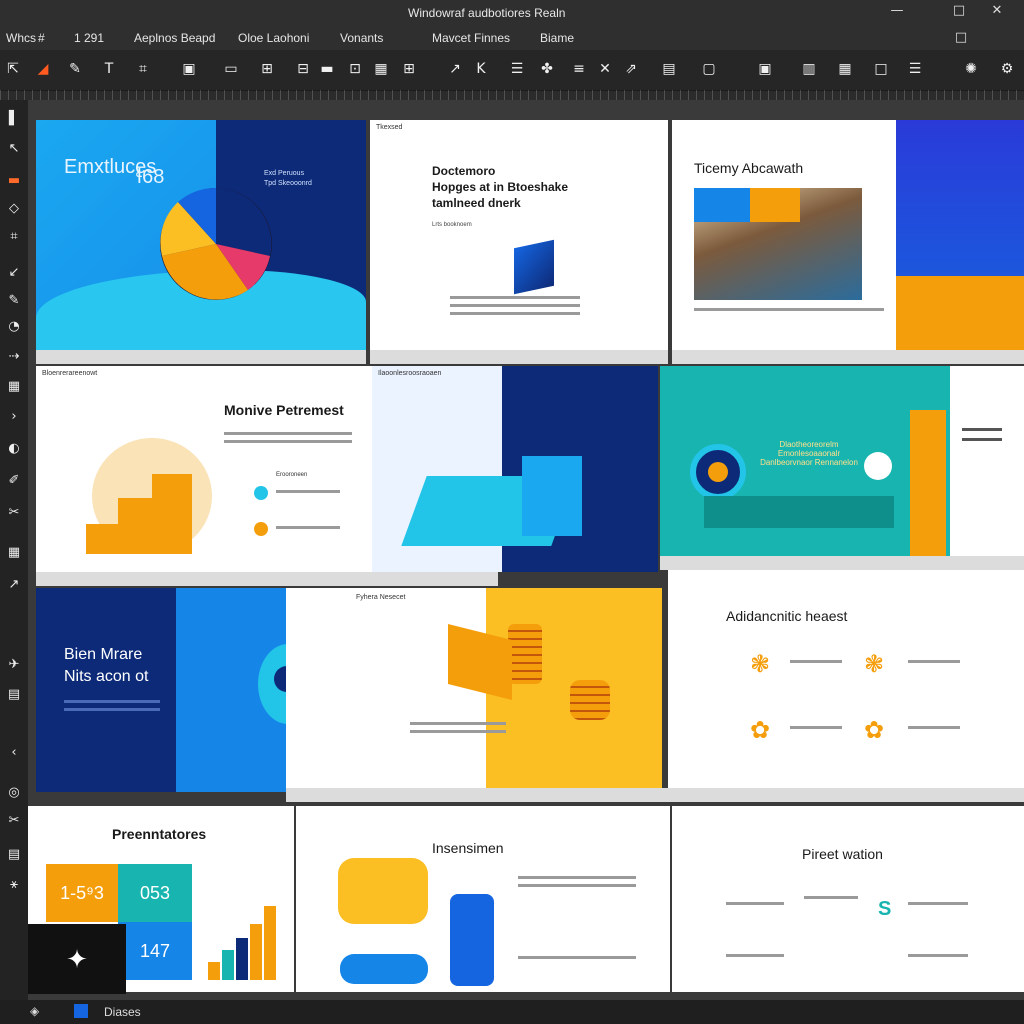 This screenshot has width=1024, height=1024. What do you see at coordinates (122, 1012) in the screenshot?
I see `status-label: Diases` at bounding box center [122, 1012].